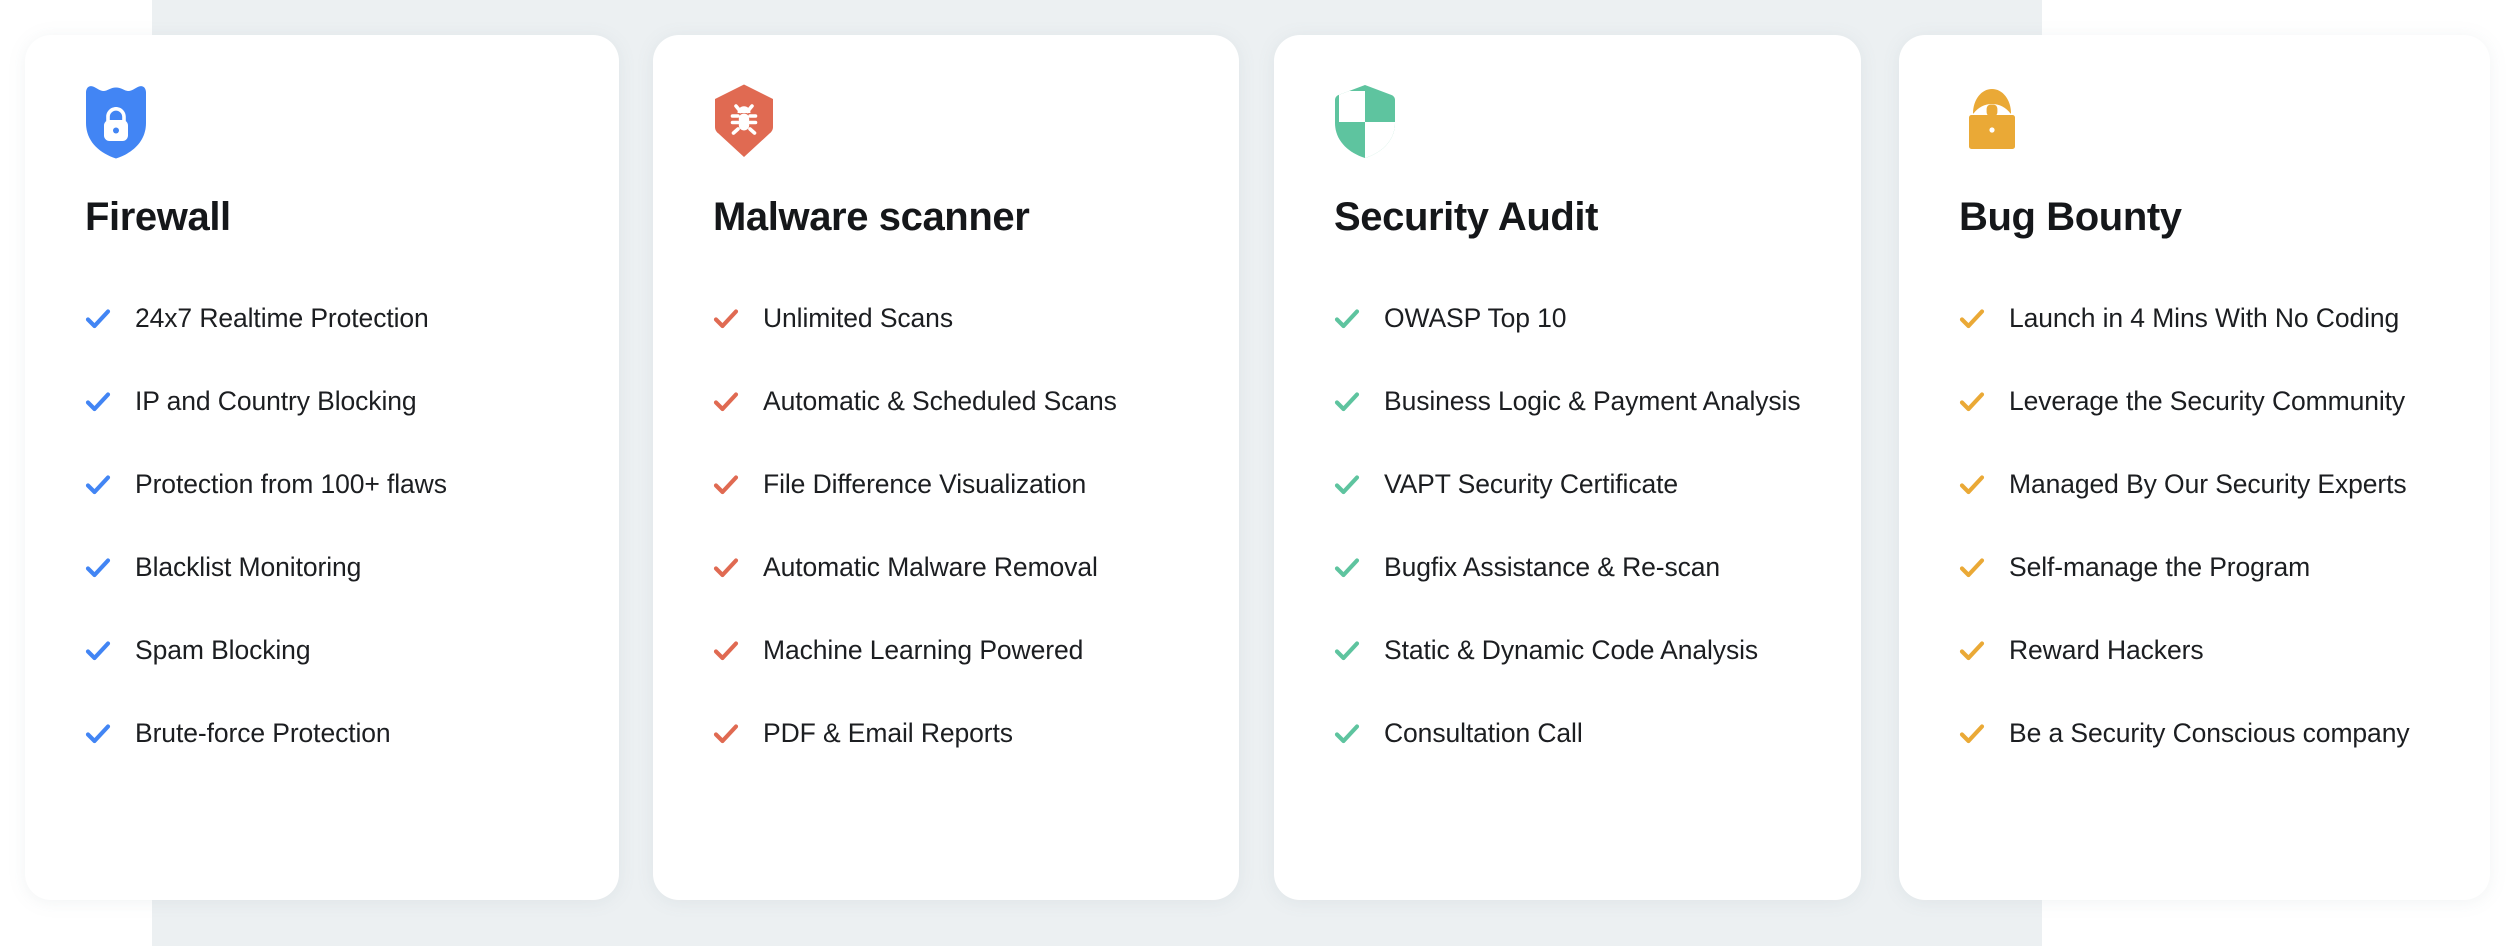  Describe the element at coordinates (263, 732) in the screenshot. I see `feature-label: Brute-force Protection` at that location.